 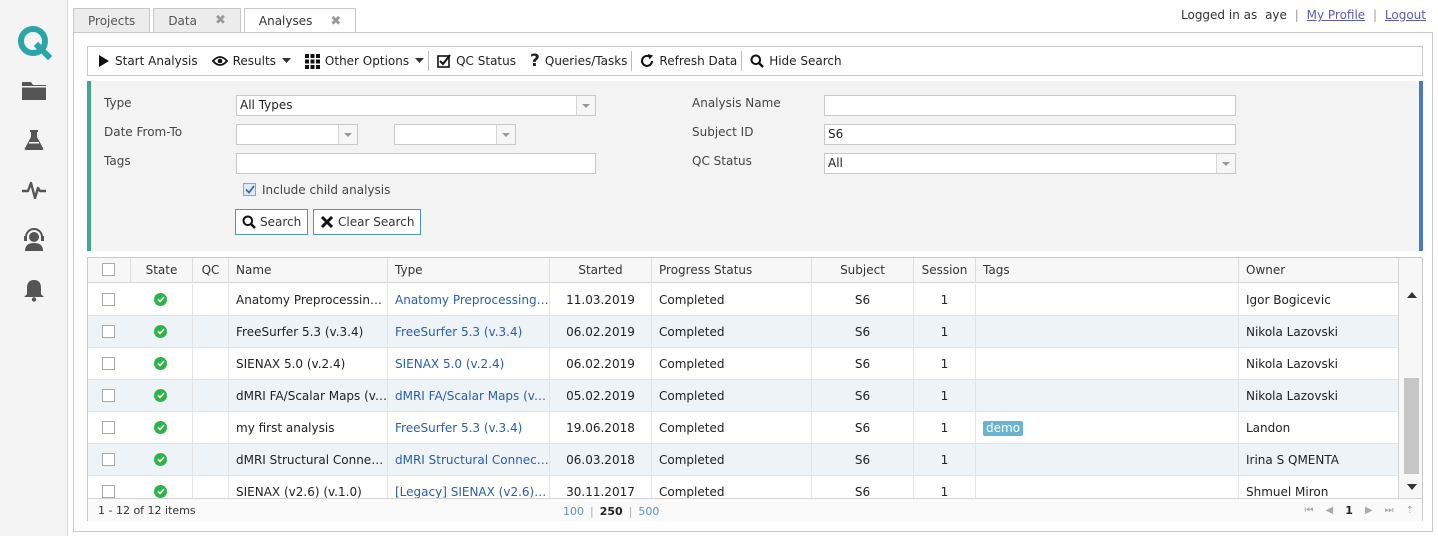 I want to click on current-page: 1, so click(x=1349, y=510).